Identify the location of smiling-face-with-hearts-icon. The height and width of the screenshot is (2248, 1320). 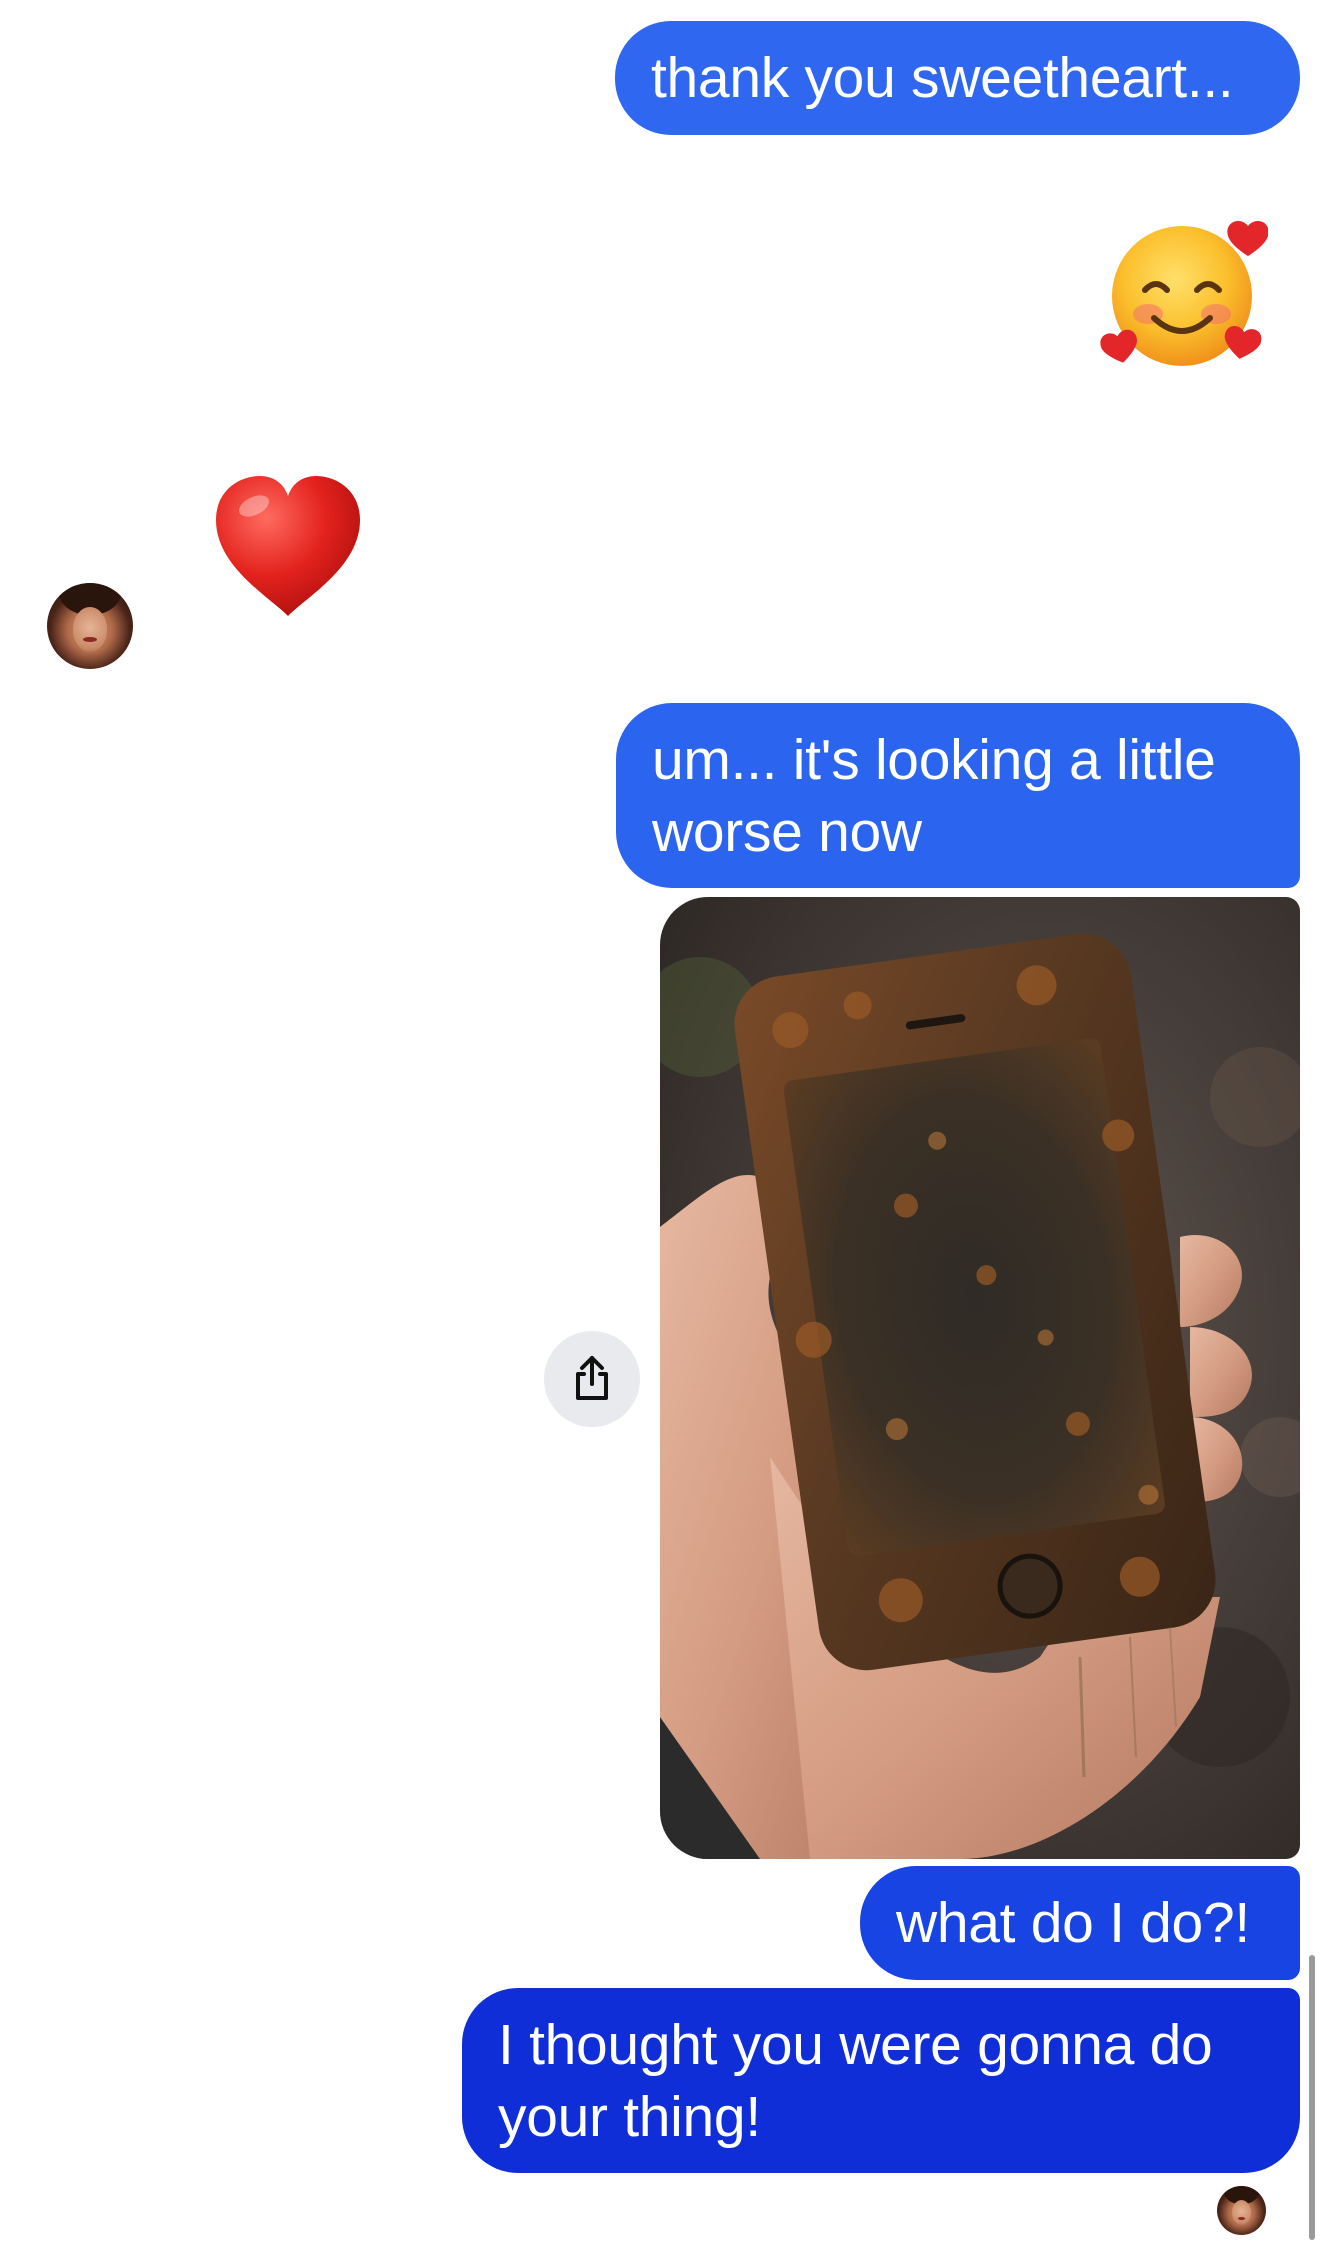
(1184, 293).